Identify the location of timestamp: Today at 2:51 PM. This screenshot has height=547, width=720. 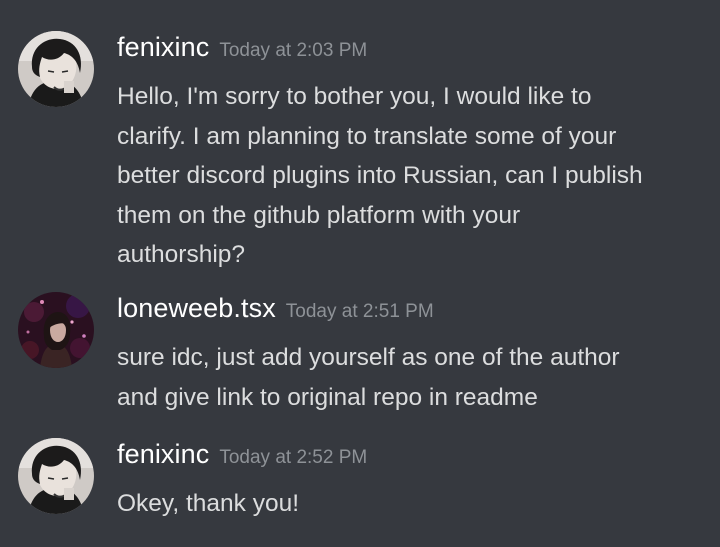
(359, 311).